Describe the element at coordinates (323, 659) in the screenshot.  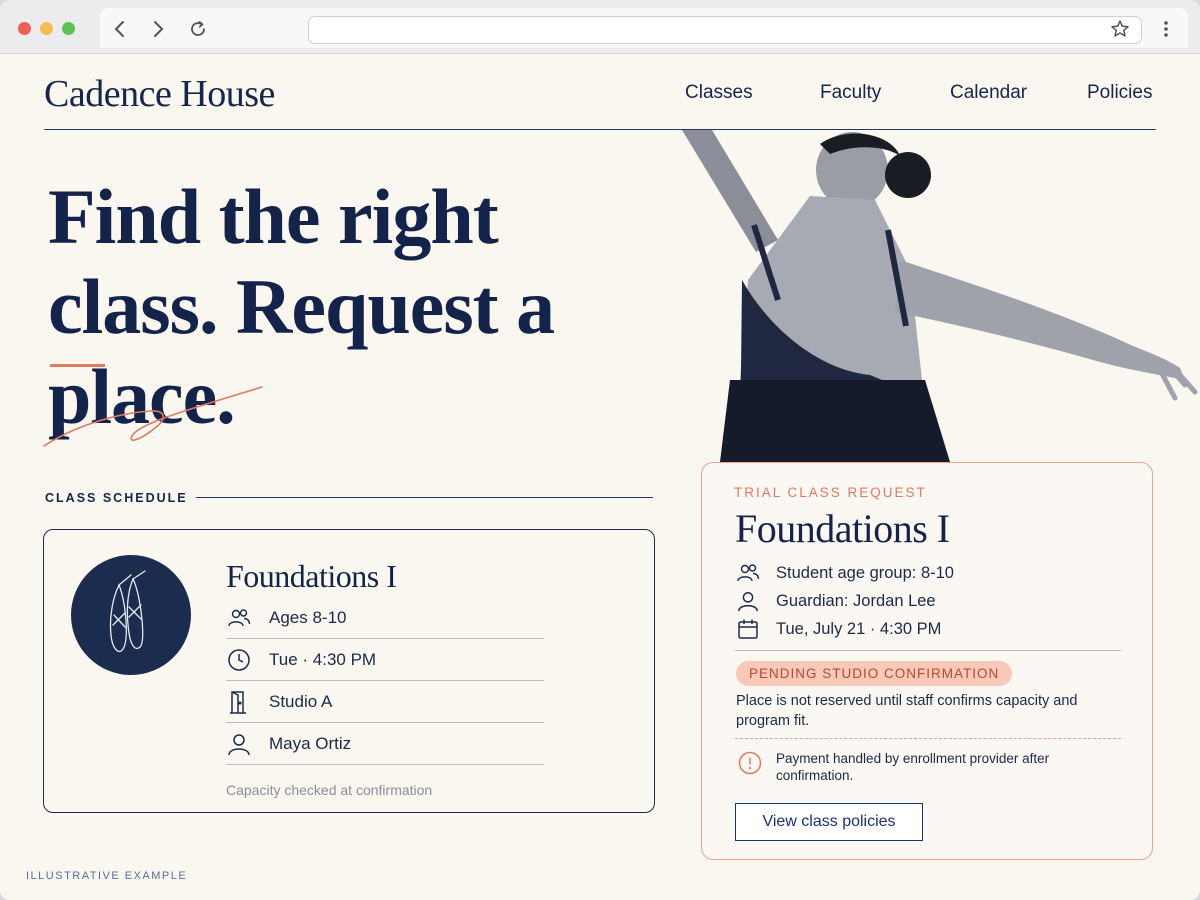
I see `detail-time-text: Tue · 4:30 PM` at that location.